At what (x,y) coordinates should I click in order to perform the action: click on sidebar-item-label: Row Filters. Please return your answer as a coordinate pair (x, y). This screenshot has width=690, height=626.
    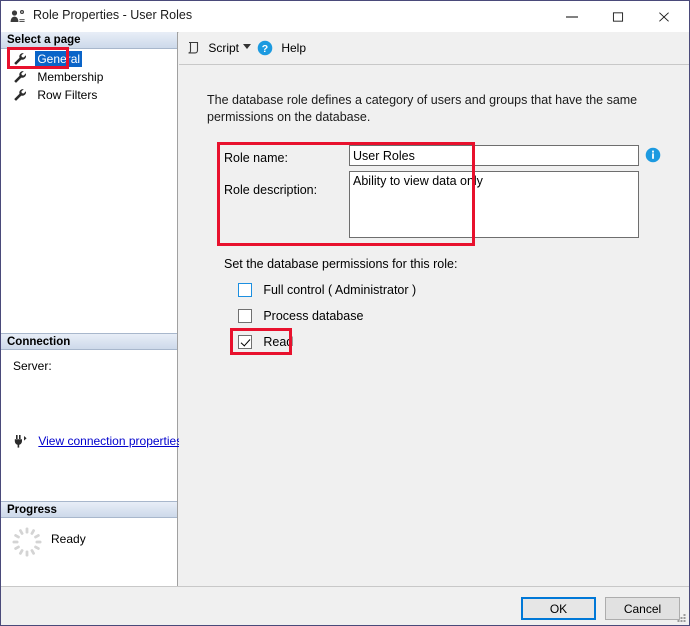
    Looking at the image, I should click on (67, 95).